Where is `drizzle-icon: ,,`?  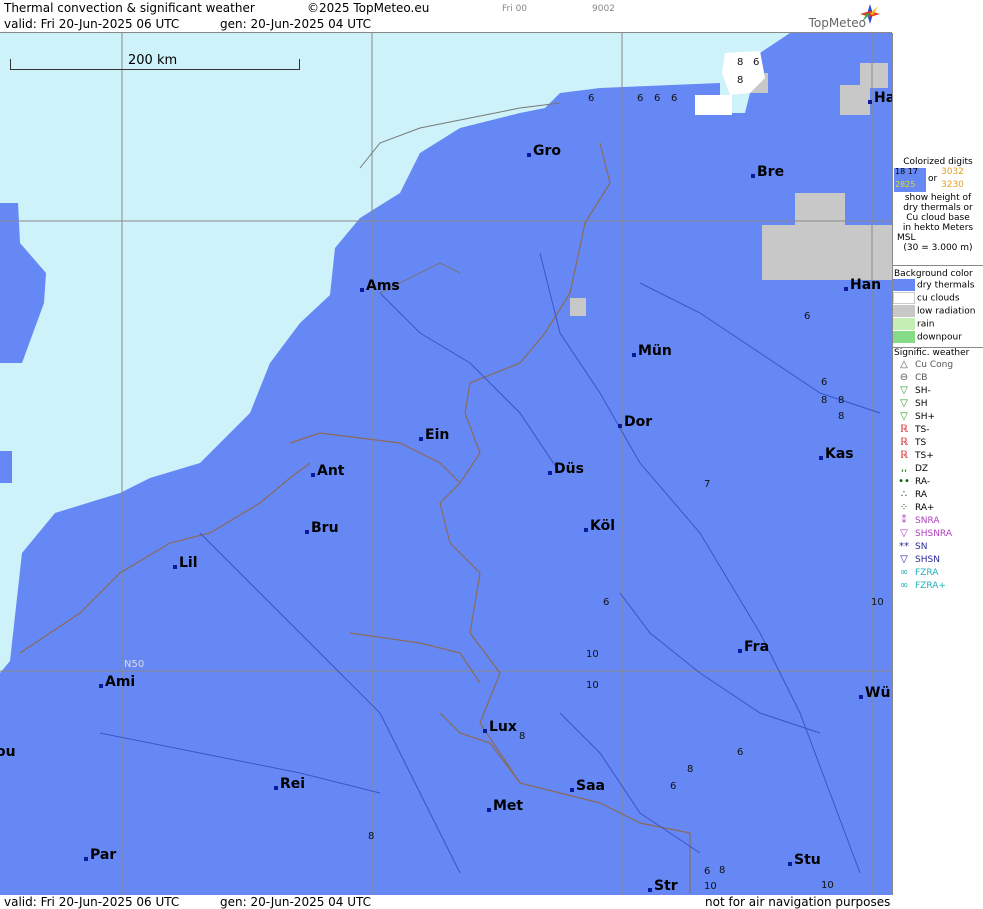 drizzle-icon: ,, is located at coordinates (904, 468).